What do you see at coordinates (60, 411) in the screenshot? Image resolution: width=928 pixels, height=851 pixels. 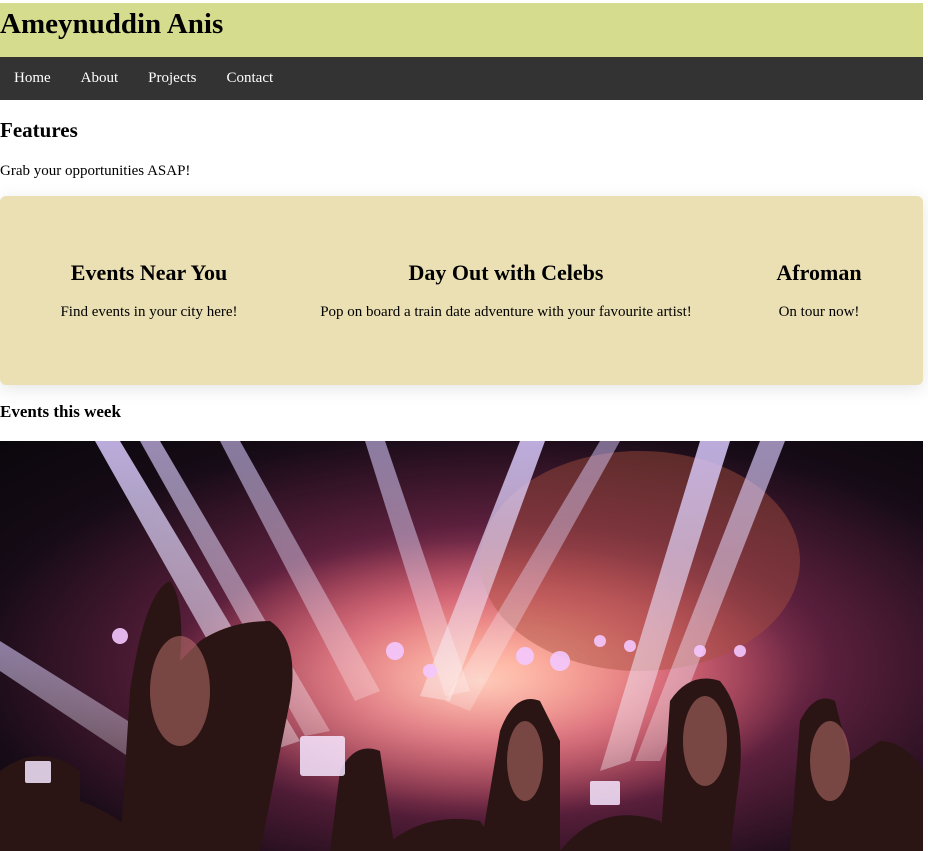 I see `events-heading: Events this week` at bounding box center [60, 411].